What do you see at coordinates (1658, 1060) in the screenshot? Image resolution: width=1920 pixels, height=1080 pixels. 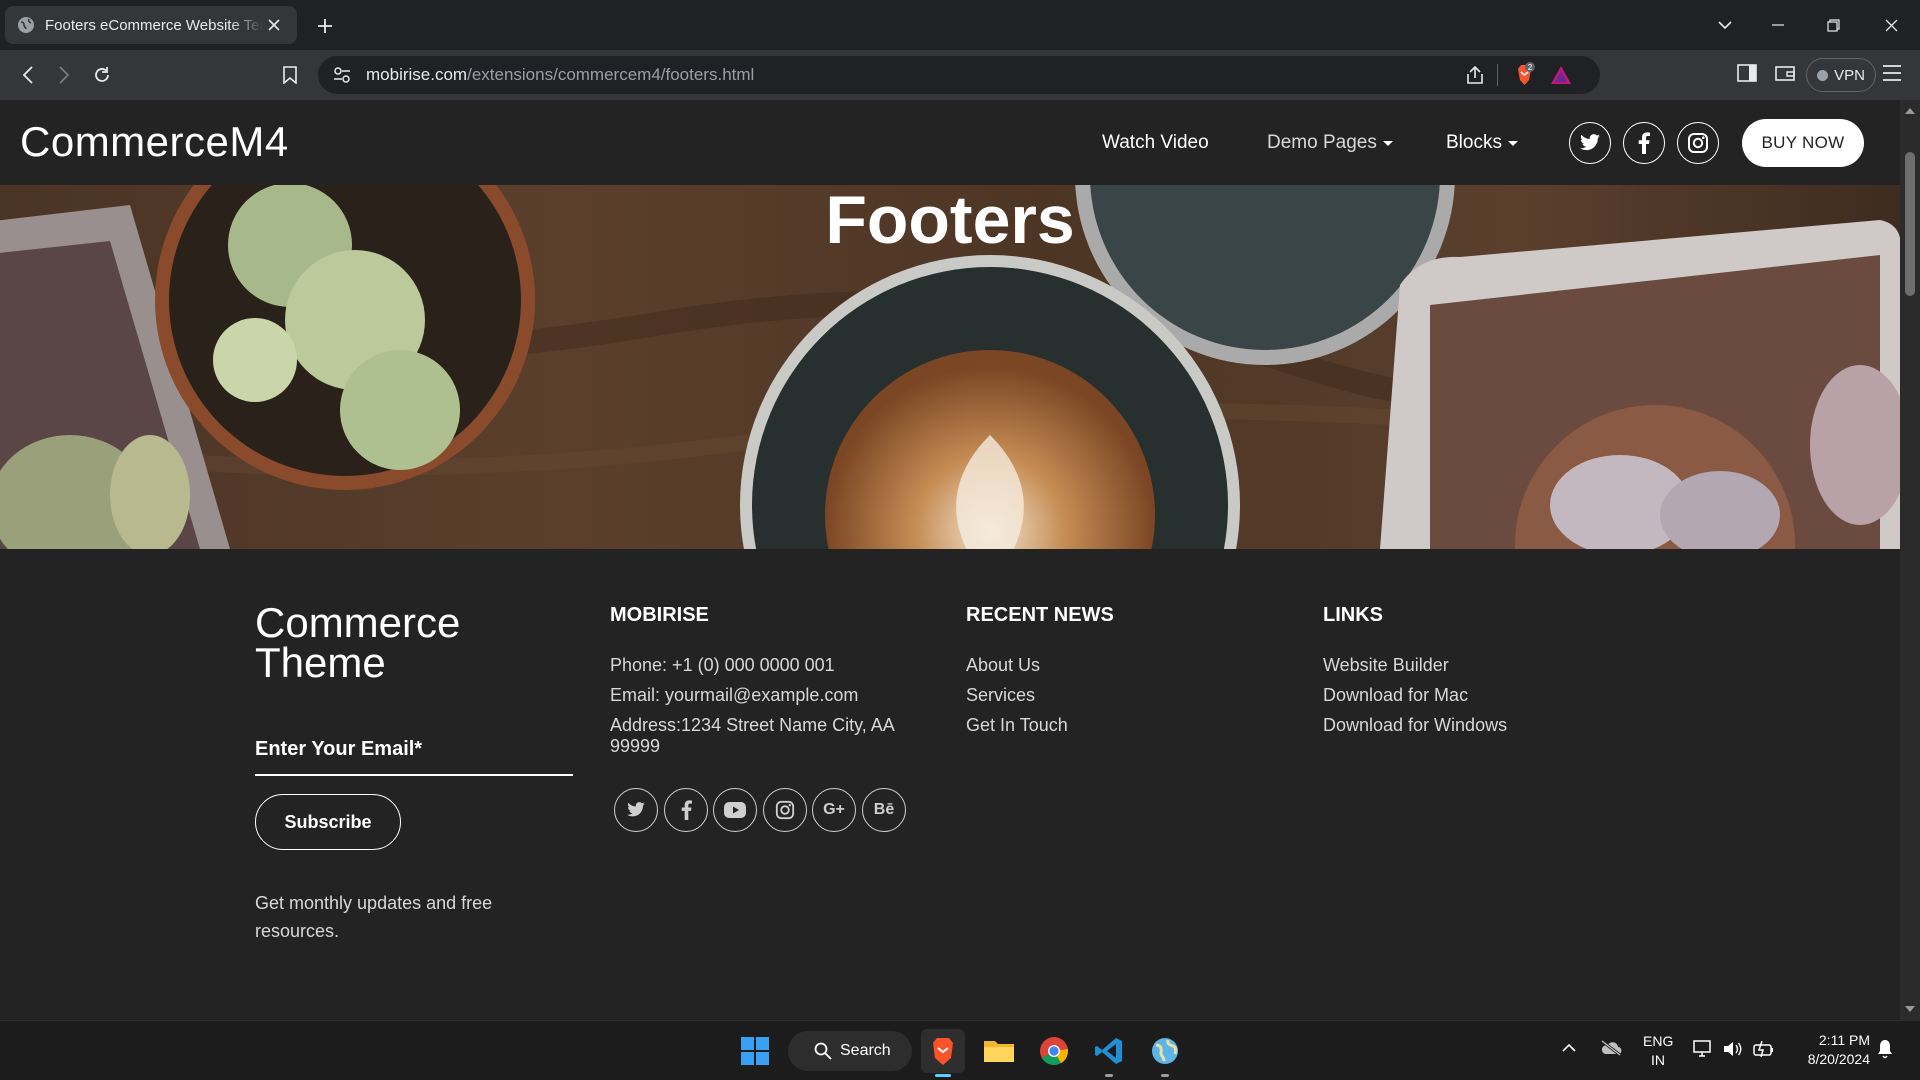 I see `lang-line: IN` at bounding box center [1658, 1060].